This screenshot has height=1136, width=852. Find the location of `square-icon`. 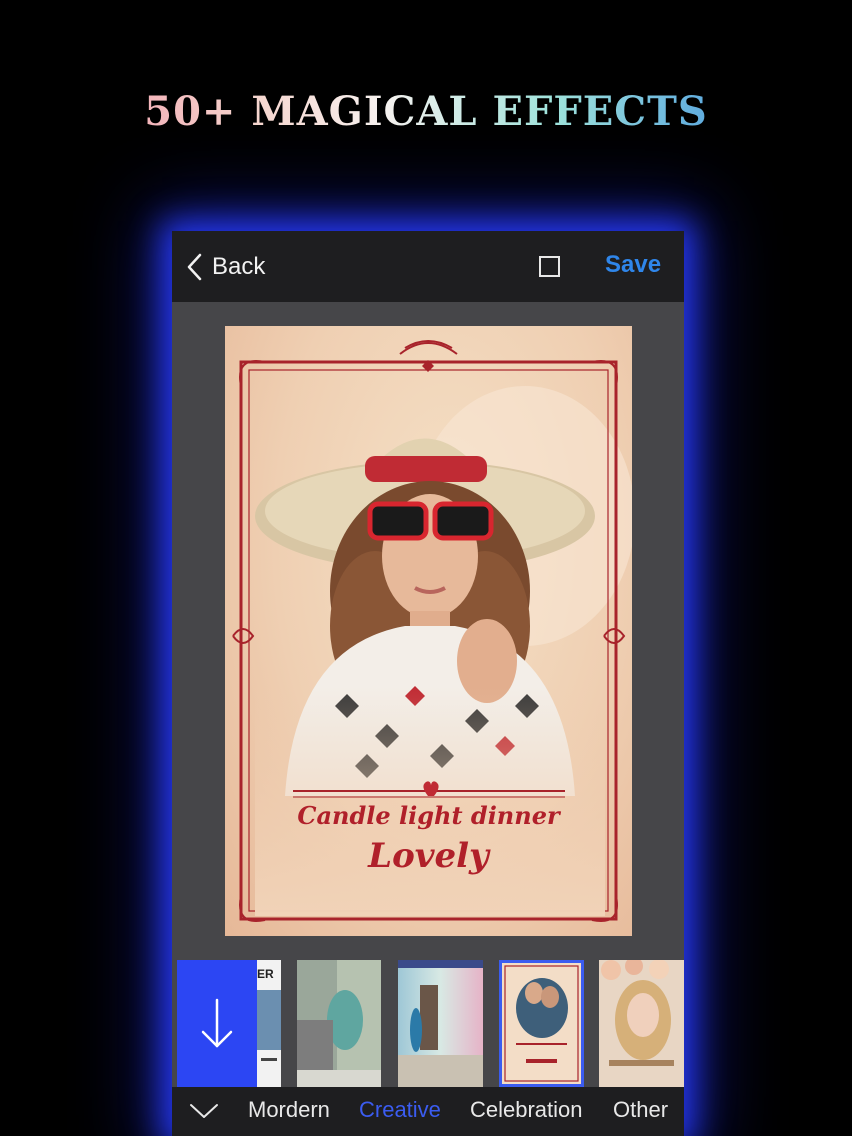

square-icon is located at coordinates (549, 266).